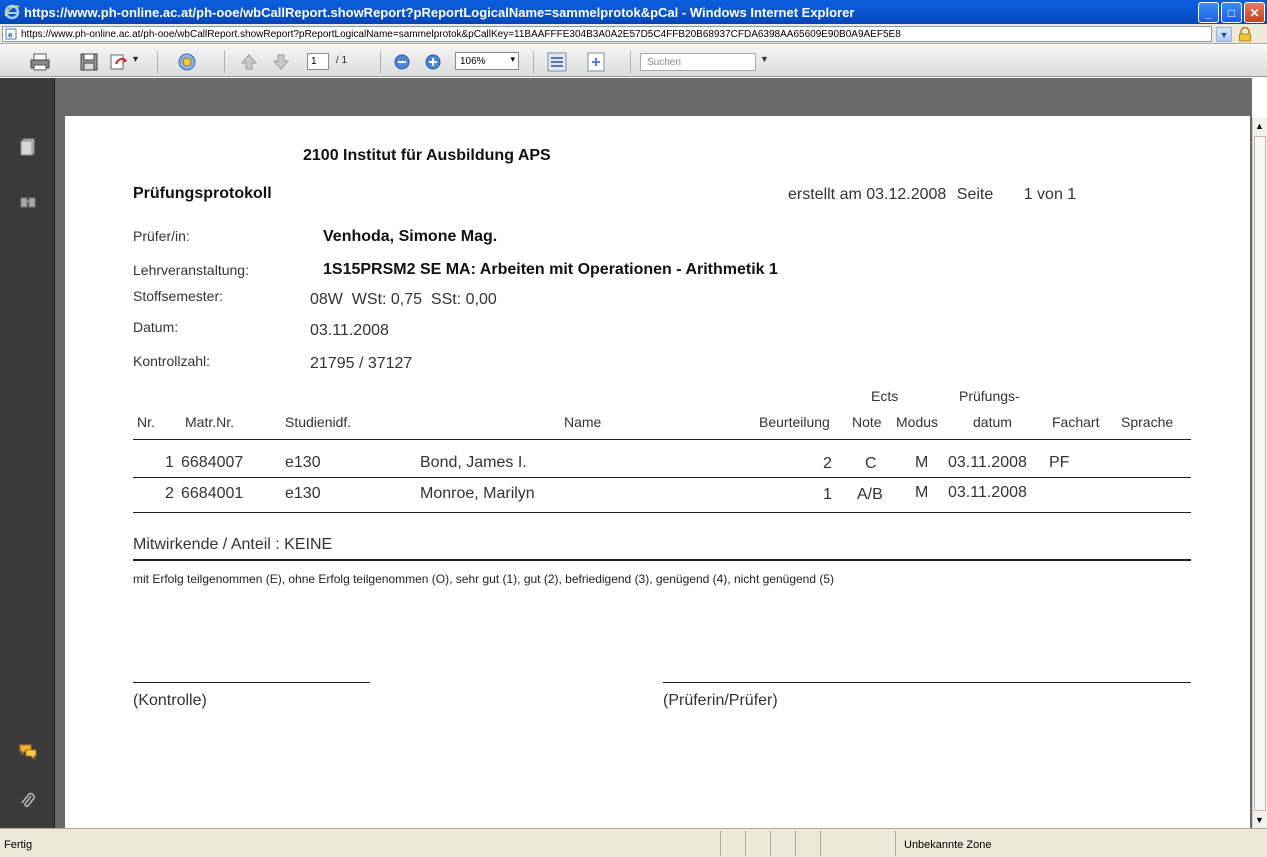 Image resolution: width=1267 pixels, height=857 pixels. What do you see at coordinates (867, 422) in the screenshot?
I see `col-header-note: Note` at bounding box center [867, 422].